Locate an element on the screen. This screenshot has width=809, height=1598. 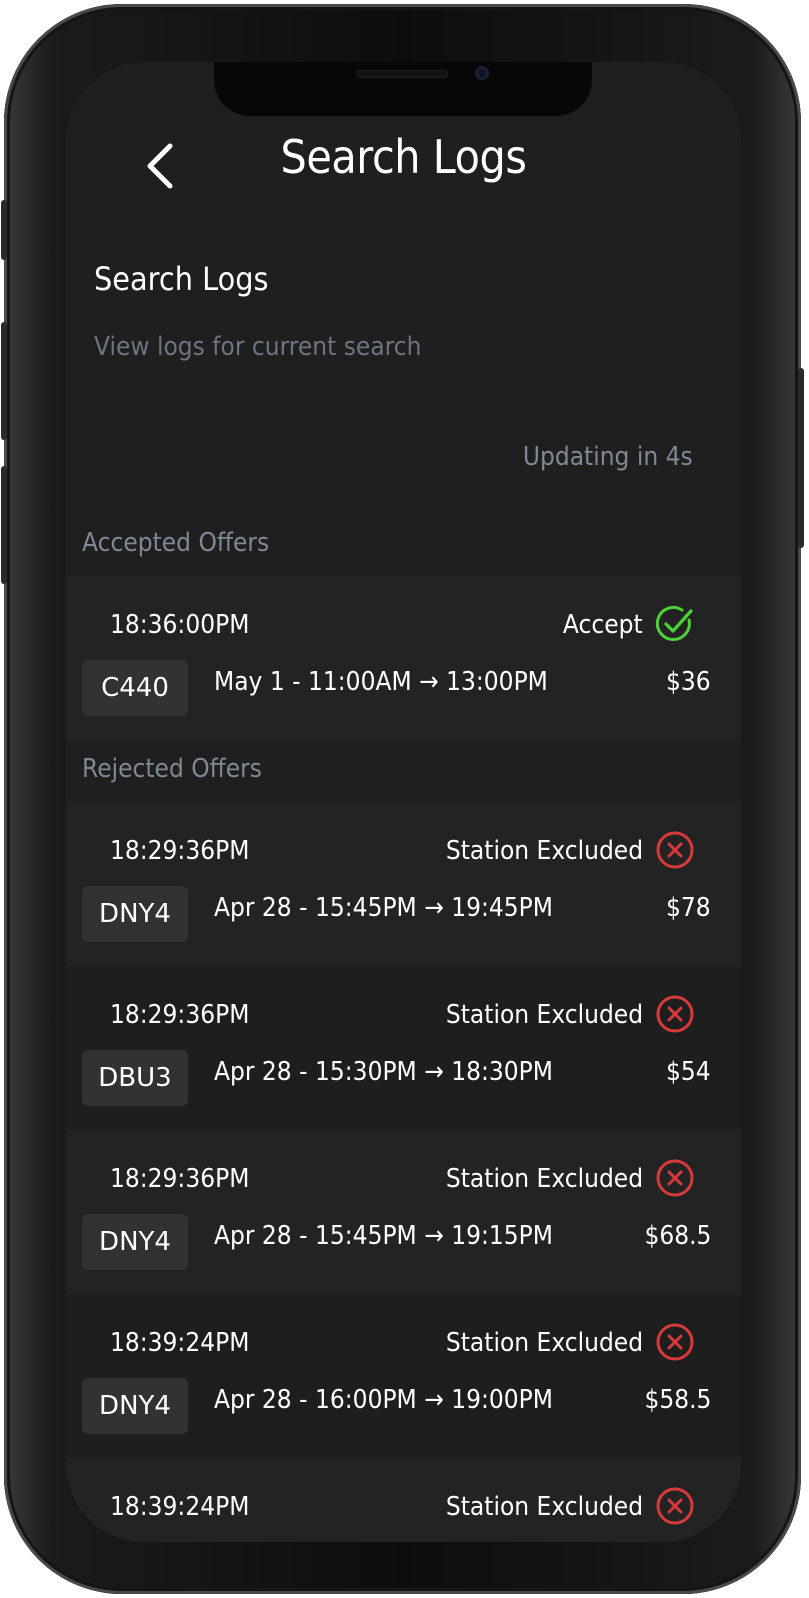
volume-up-button is located at coordinates (4, 381).